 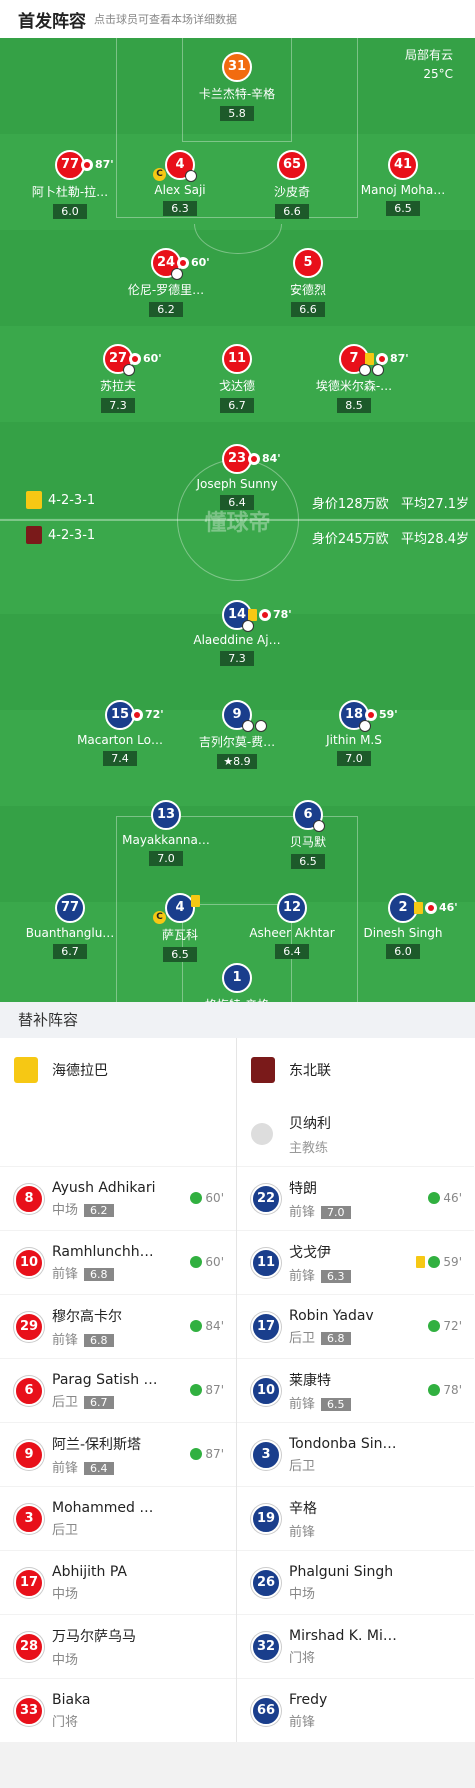 I want to click on player-rating: 6.6, so click(x=292, y=211).